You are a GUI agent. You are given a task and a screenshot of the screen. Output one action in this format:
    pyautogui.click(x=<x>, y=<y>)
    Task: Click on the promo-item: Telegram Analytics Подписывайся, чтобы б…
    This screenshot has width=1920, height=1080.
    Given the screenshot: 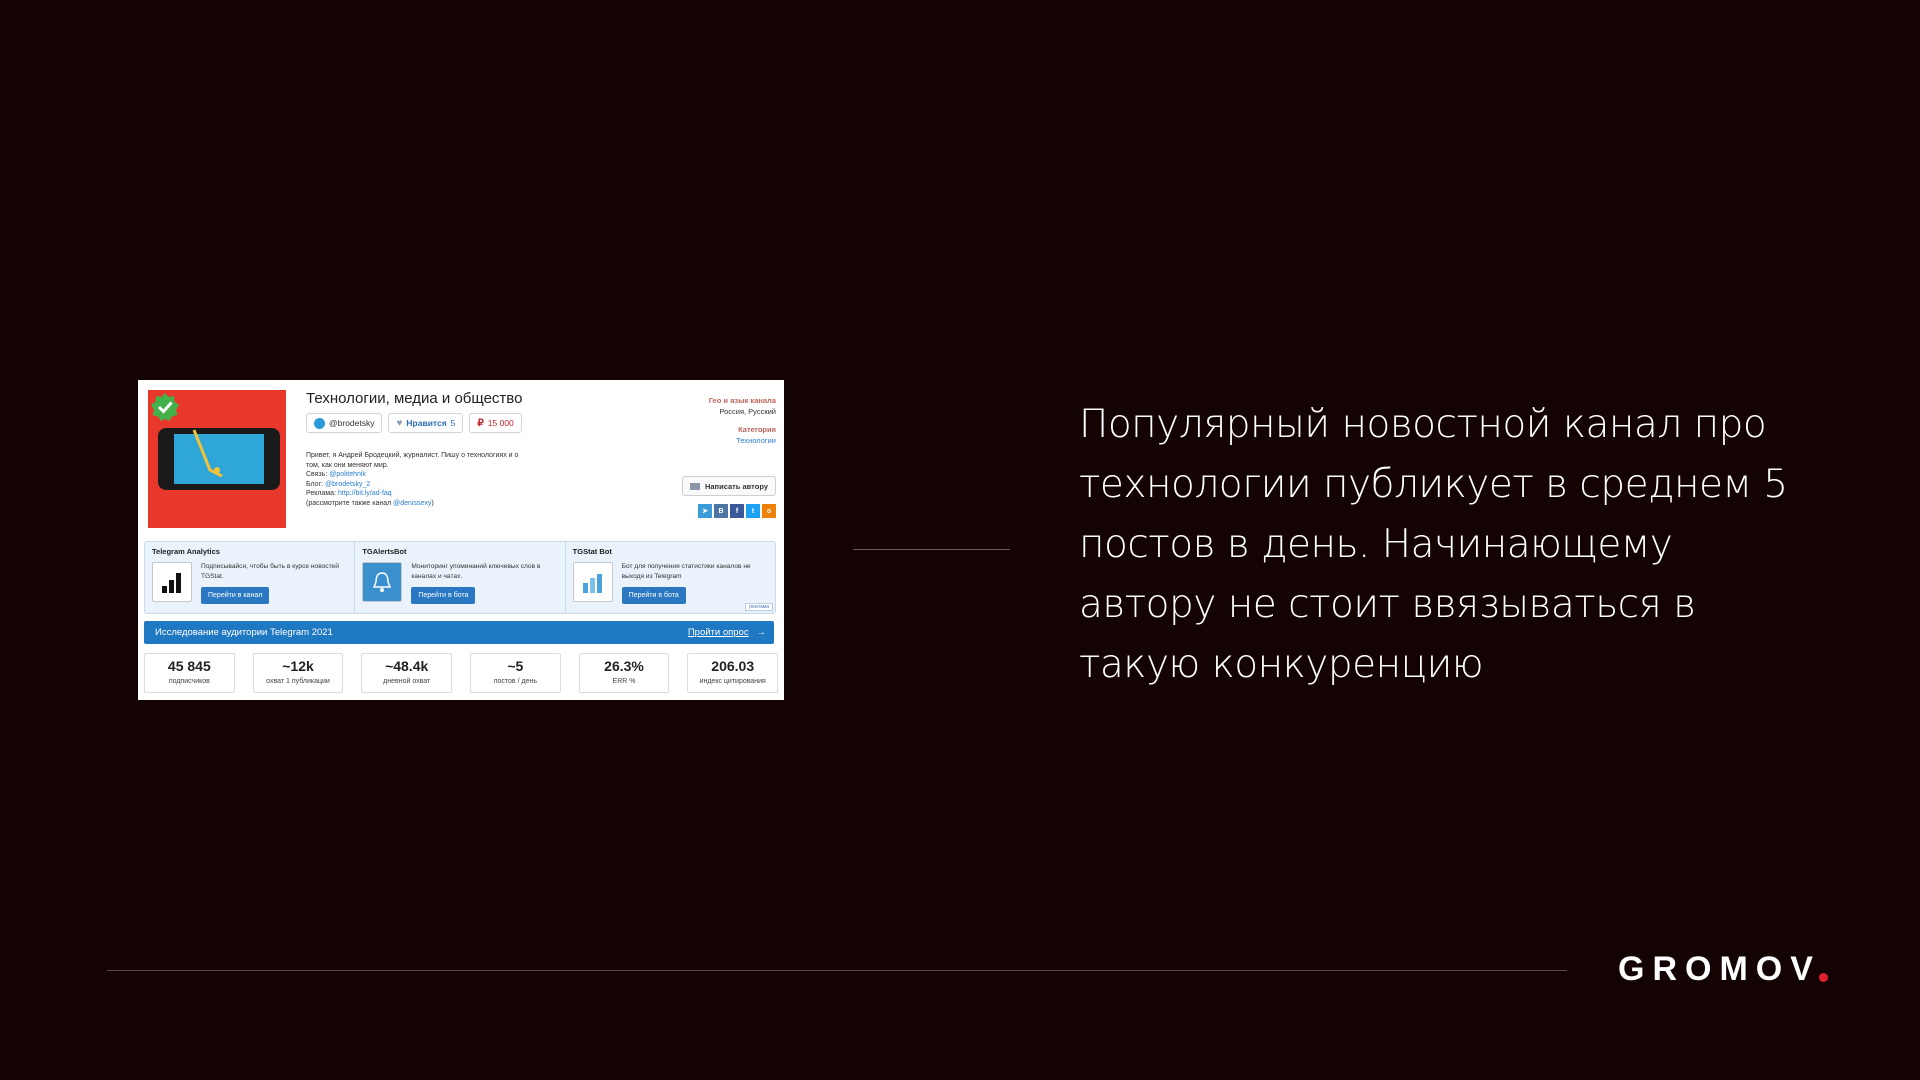 What is the action you would take?
    pyautogui.click(x=250, y=577)
    